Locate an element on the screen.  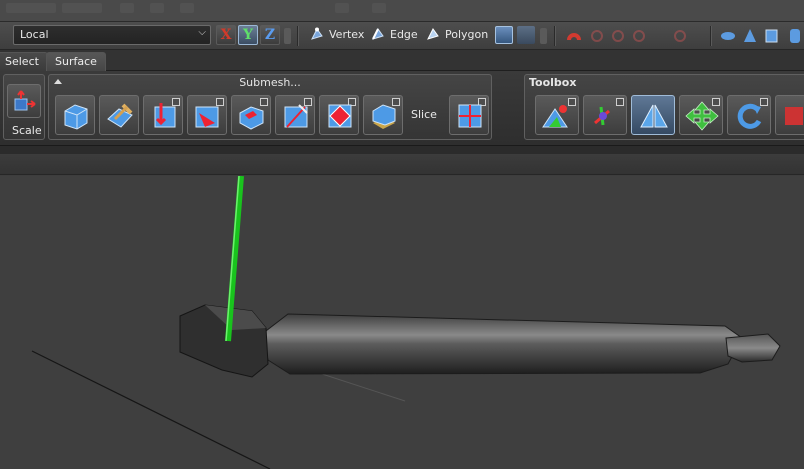
snap-tools is located at coordinates (626, 36).